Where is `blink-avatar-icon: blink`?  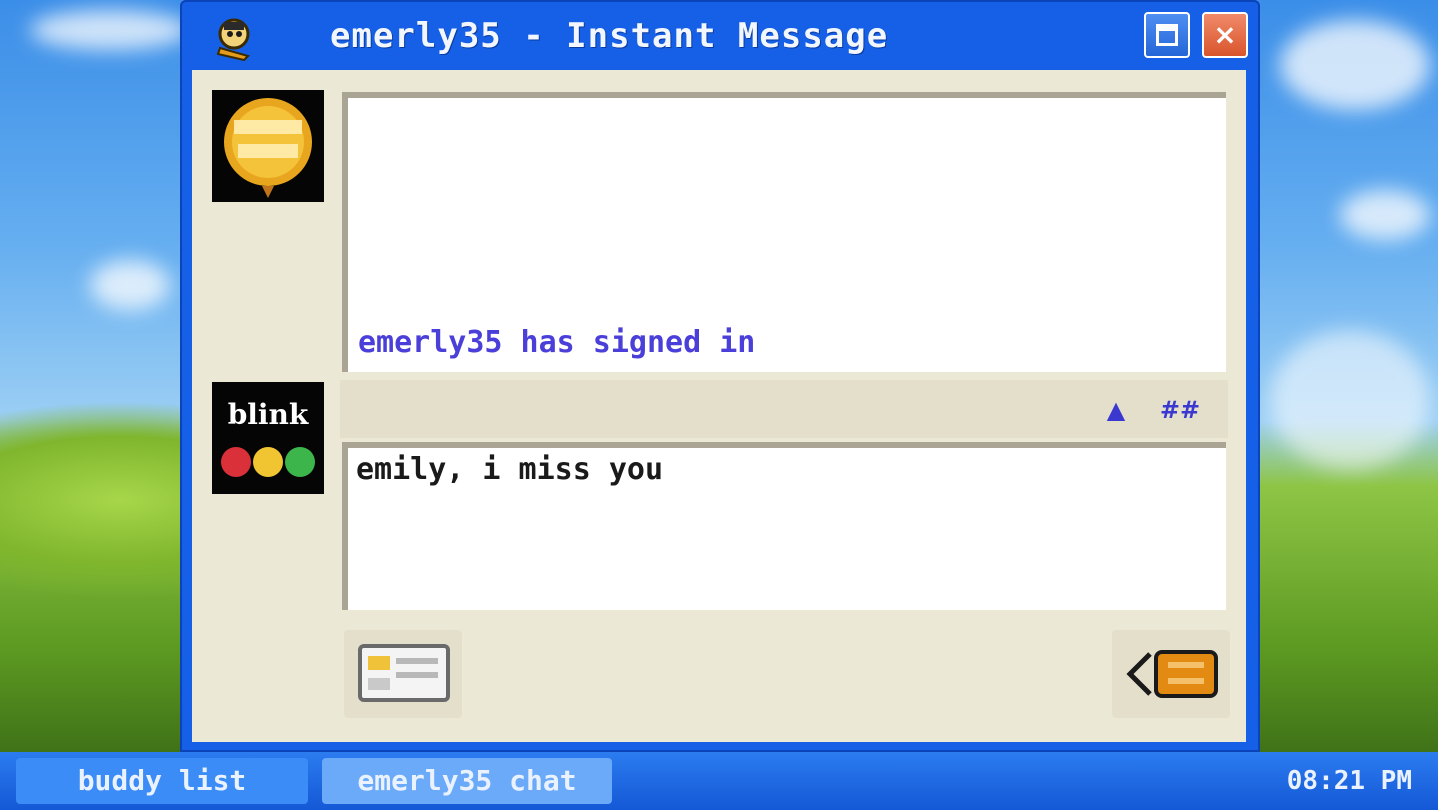
blink-avatar-icon: blink is located at coordinates (268, 438).